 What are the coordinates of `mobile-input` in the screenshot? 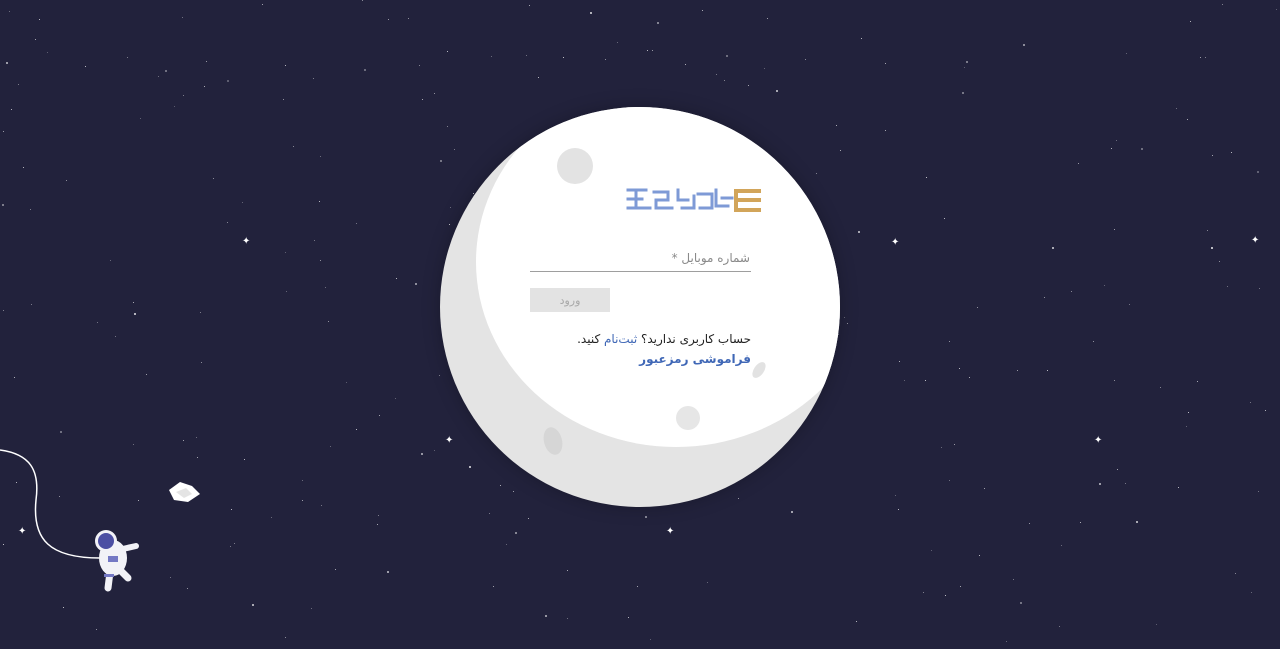 It's located at (640, 259).